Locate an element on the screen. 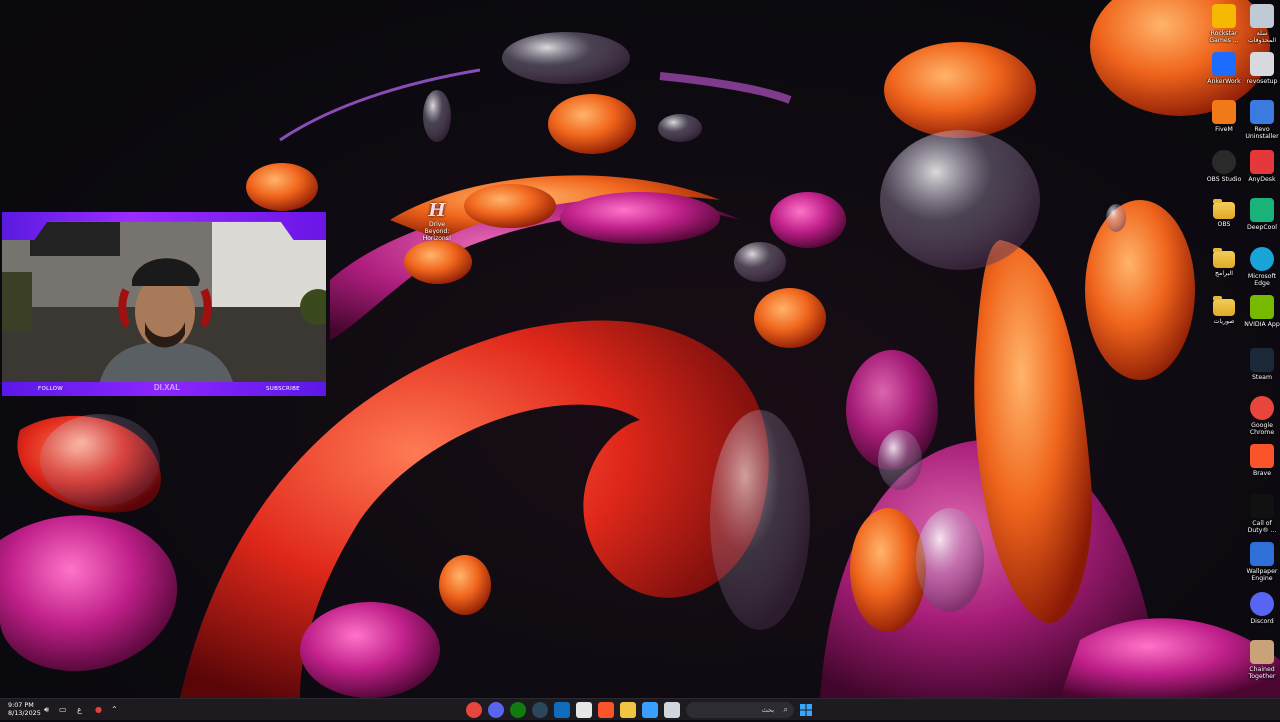 Image resolution: width=1280 pixels, height=722 pixels. language-indicator: ع is located at coordinates (79, 710).